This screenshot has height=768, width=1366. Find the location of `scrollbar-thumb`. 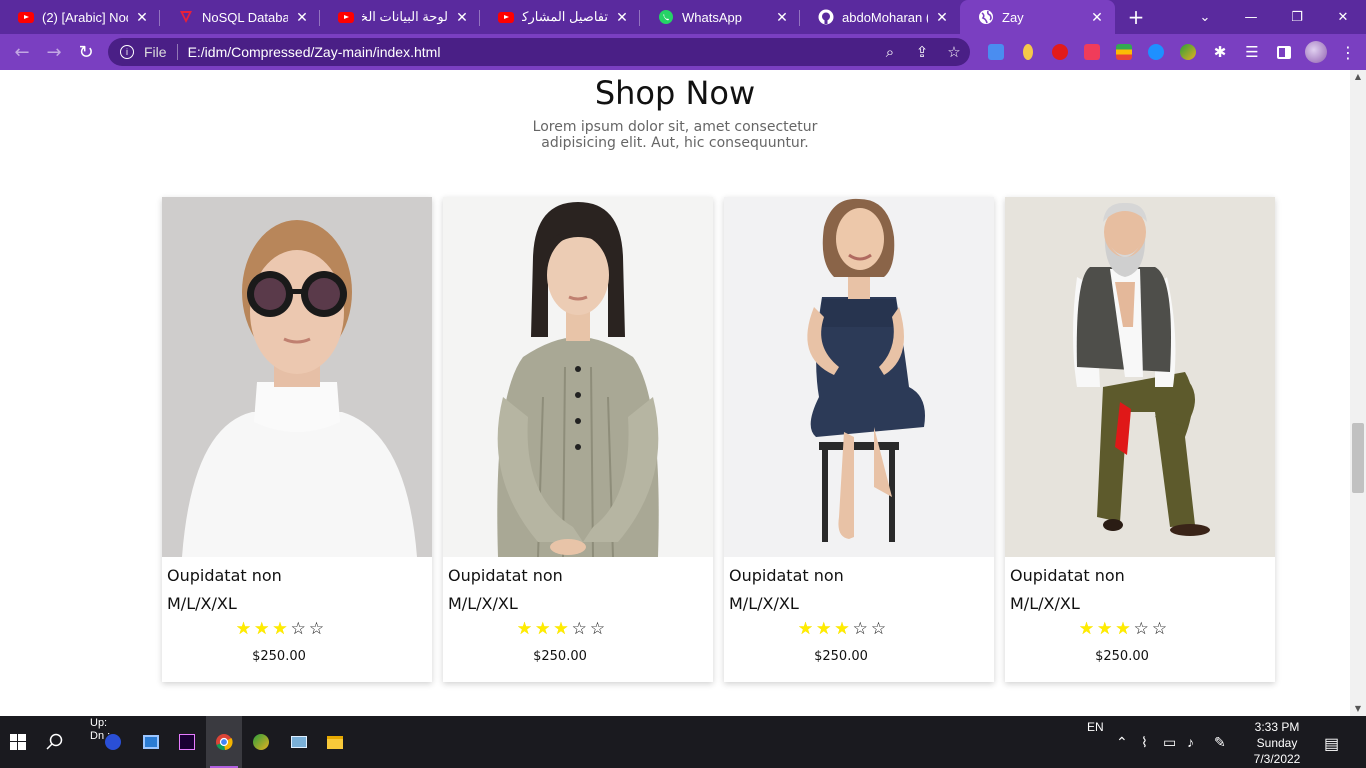

scrollbar-thumb is located at coordinates (1358, 458).